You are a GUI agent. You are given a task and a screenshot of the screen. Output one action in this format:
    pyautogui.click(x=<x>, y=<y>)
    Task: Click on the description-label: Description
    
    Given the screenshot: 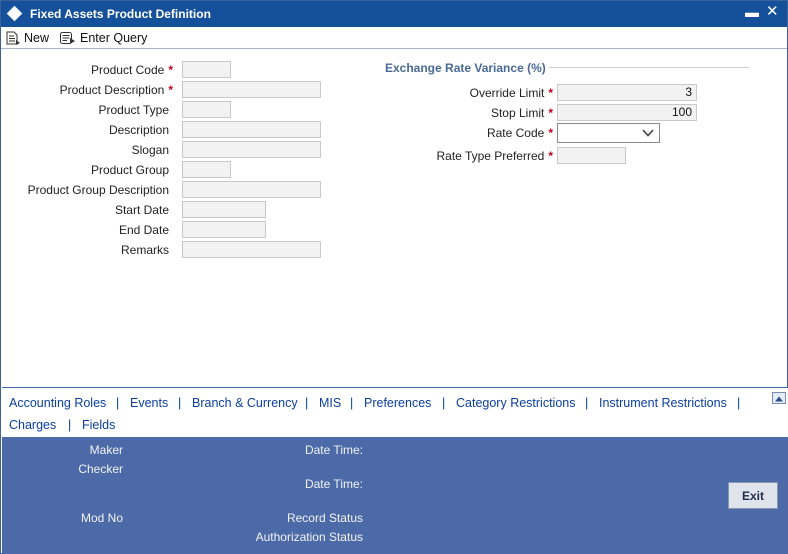 What is the action you would take?
    pyautogui.click(x=138, y=130)
    